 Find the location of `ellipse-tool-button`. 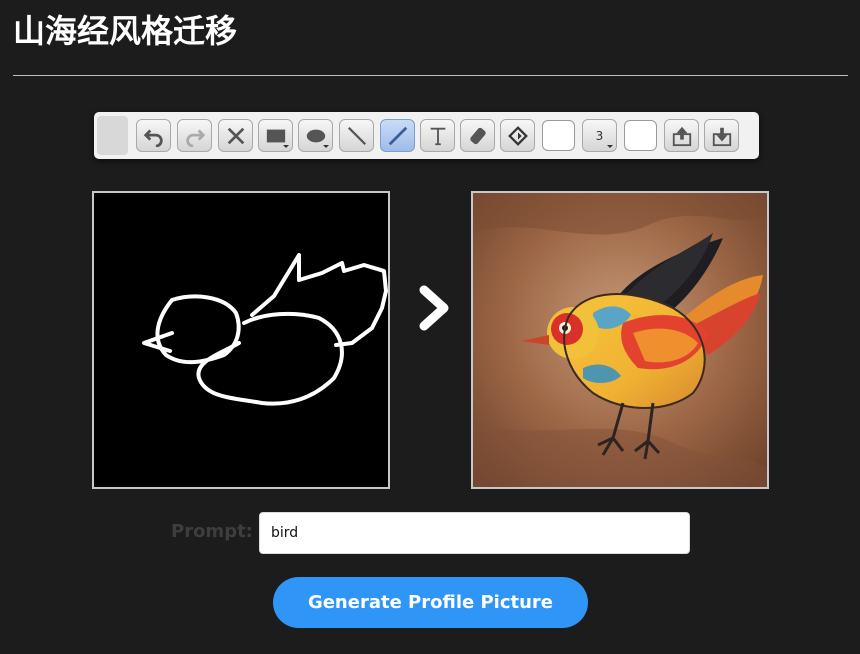

ellipse-tool-button is located at coordinates (315, 135).